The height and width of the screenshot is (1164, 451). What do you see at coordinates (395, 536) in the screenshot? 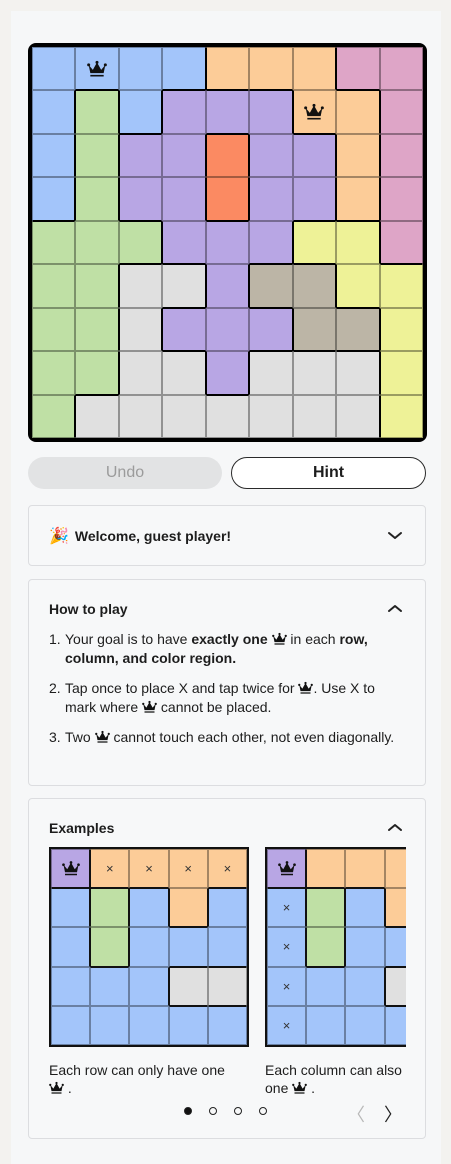
I see `chevron-down-icon` at bounding box center [395, 536].